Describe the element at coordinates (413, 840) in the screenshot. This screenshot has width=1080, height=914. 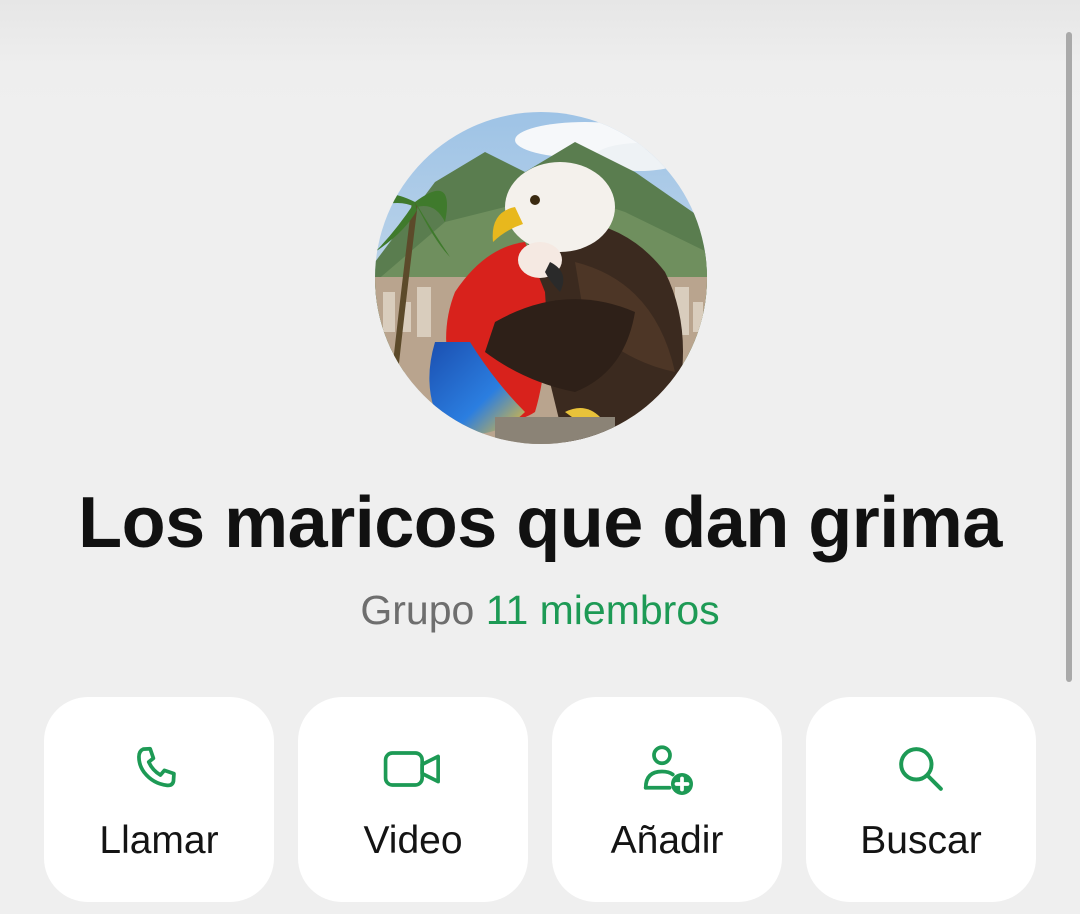
I see `video-label: Video` at that location.